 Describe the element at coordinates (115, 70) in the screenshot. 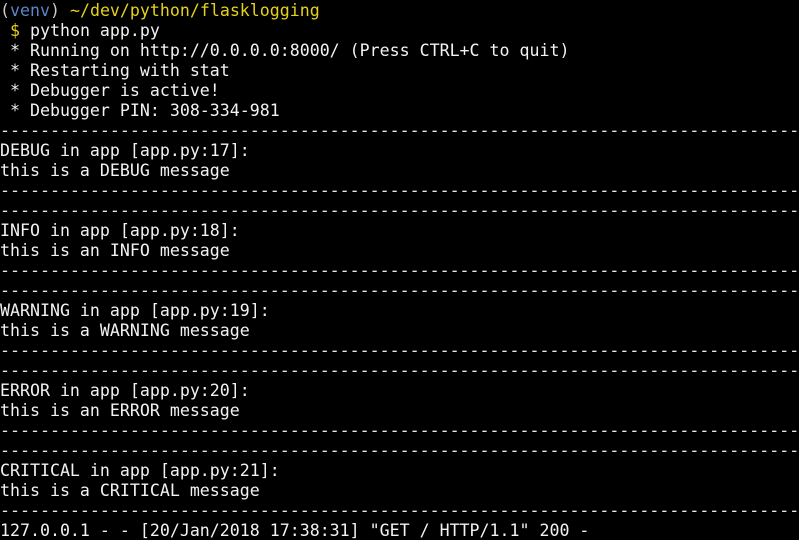

I see `startup-line-restarting: * Restarting with stat` at that location.